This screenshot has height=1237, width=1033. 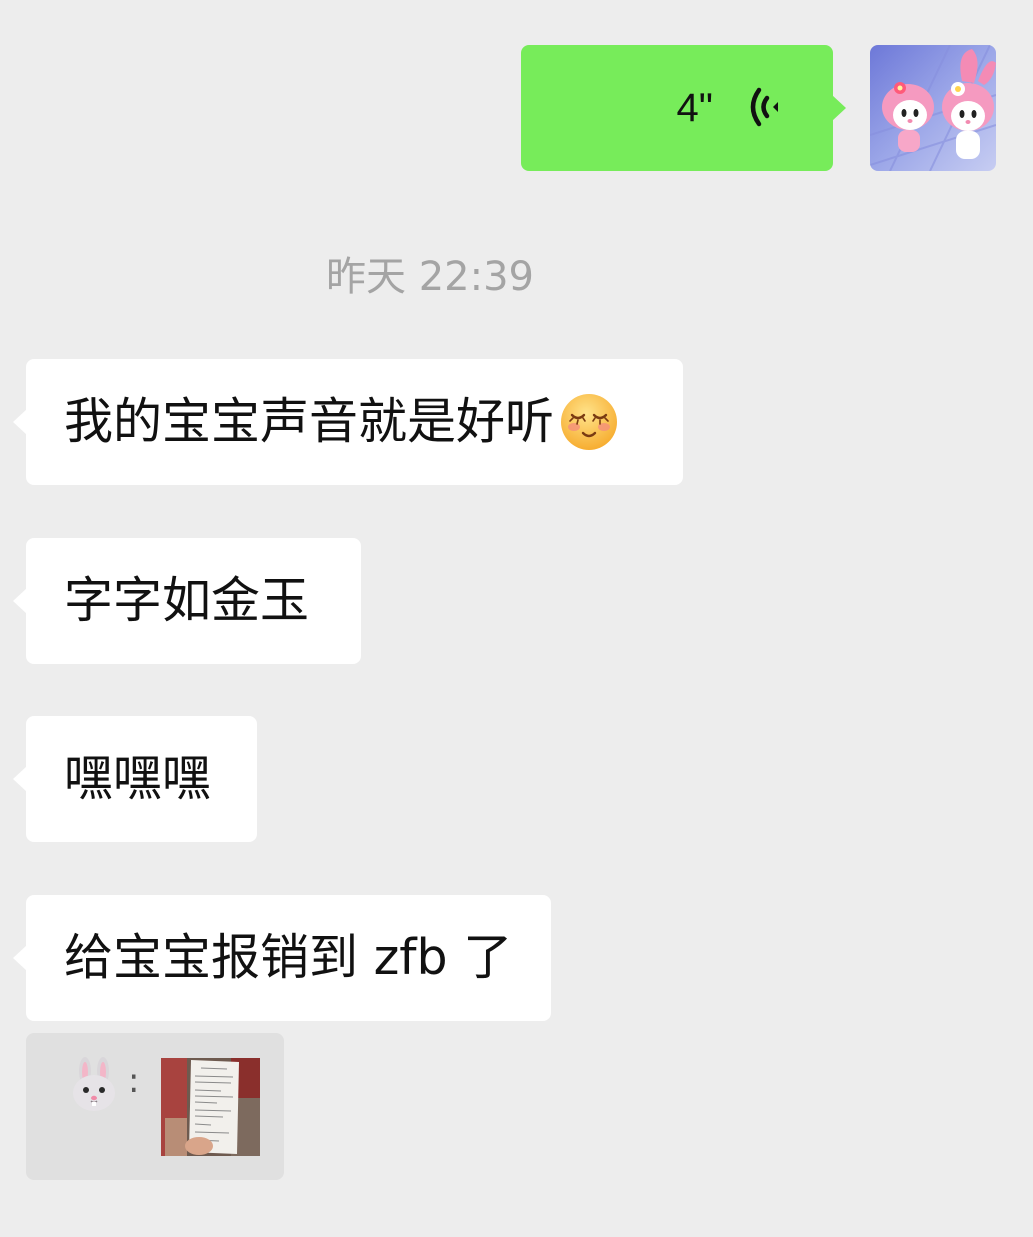 What do you see at coordinates (94, 1084) in the screenshot?
I see `rabbit-icon` at bounding box center [94, 1084].